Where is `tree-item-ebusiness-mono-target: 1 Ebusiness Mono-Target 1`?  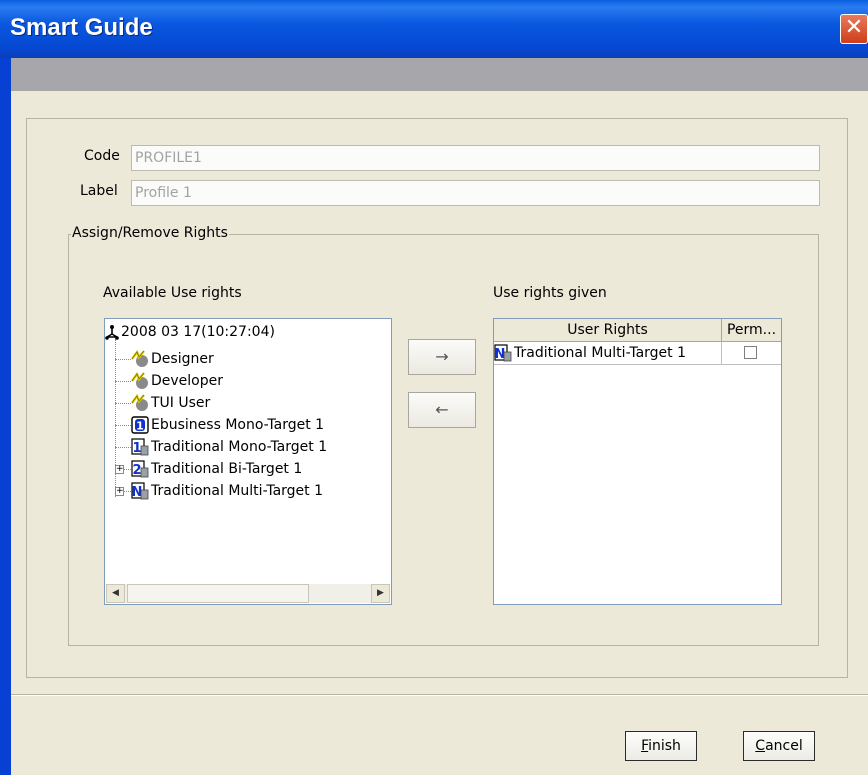
tree-item-ebusiness-mono-target: 1 Ebusiness Mono-Target 1 is located at coordinates (227, 425).